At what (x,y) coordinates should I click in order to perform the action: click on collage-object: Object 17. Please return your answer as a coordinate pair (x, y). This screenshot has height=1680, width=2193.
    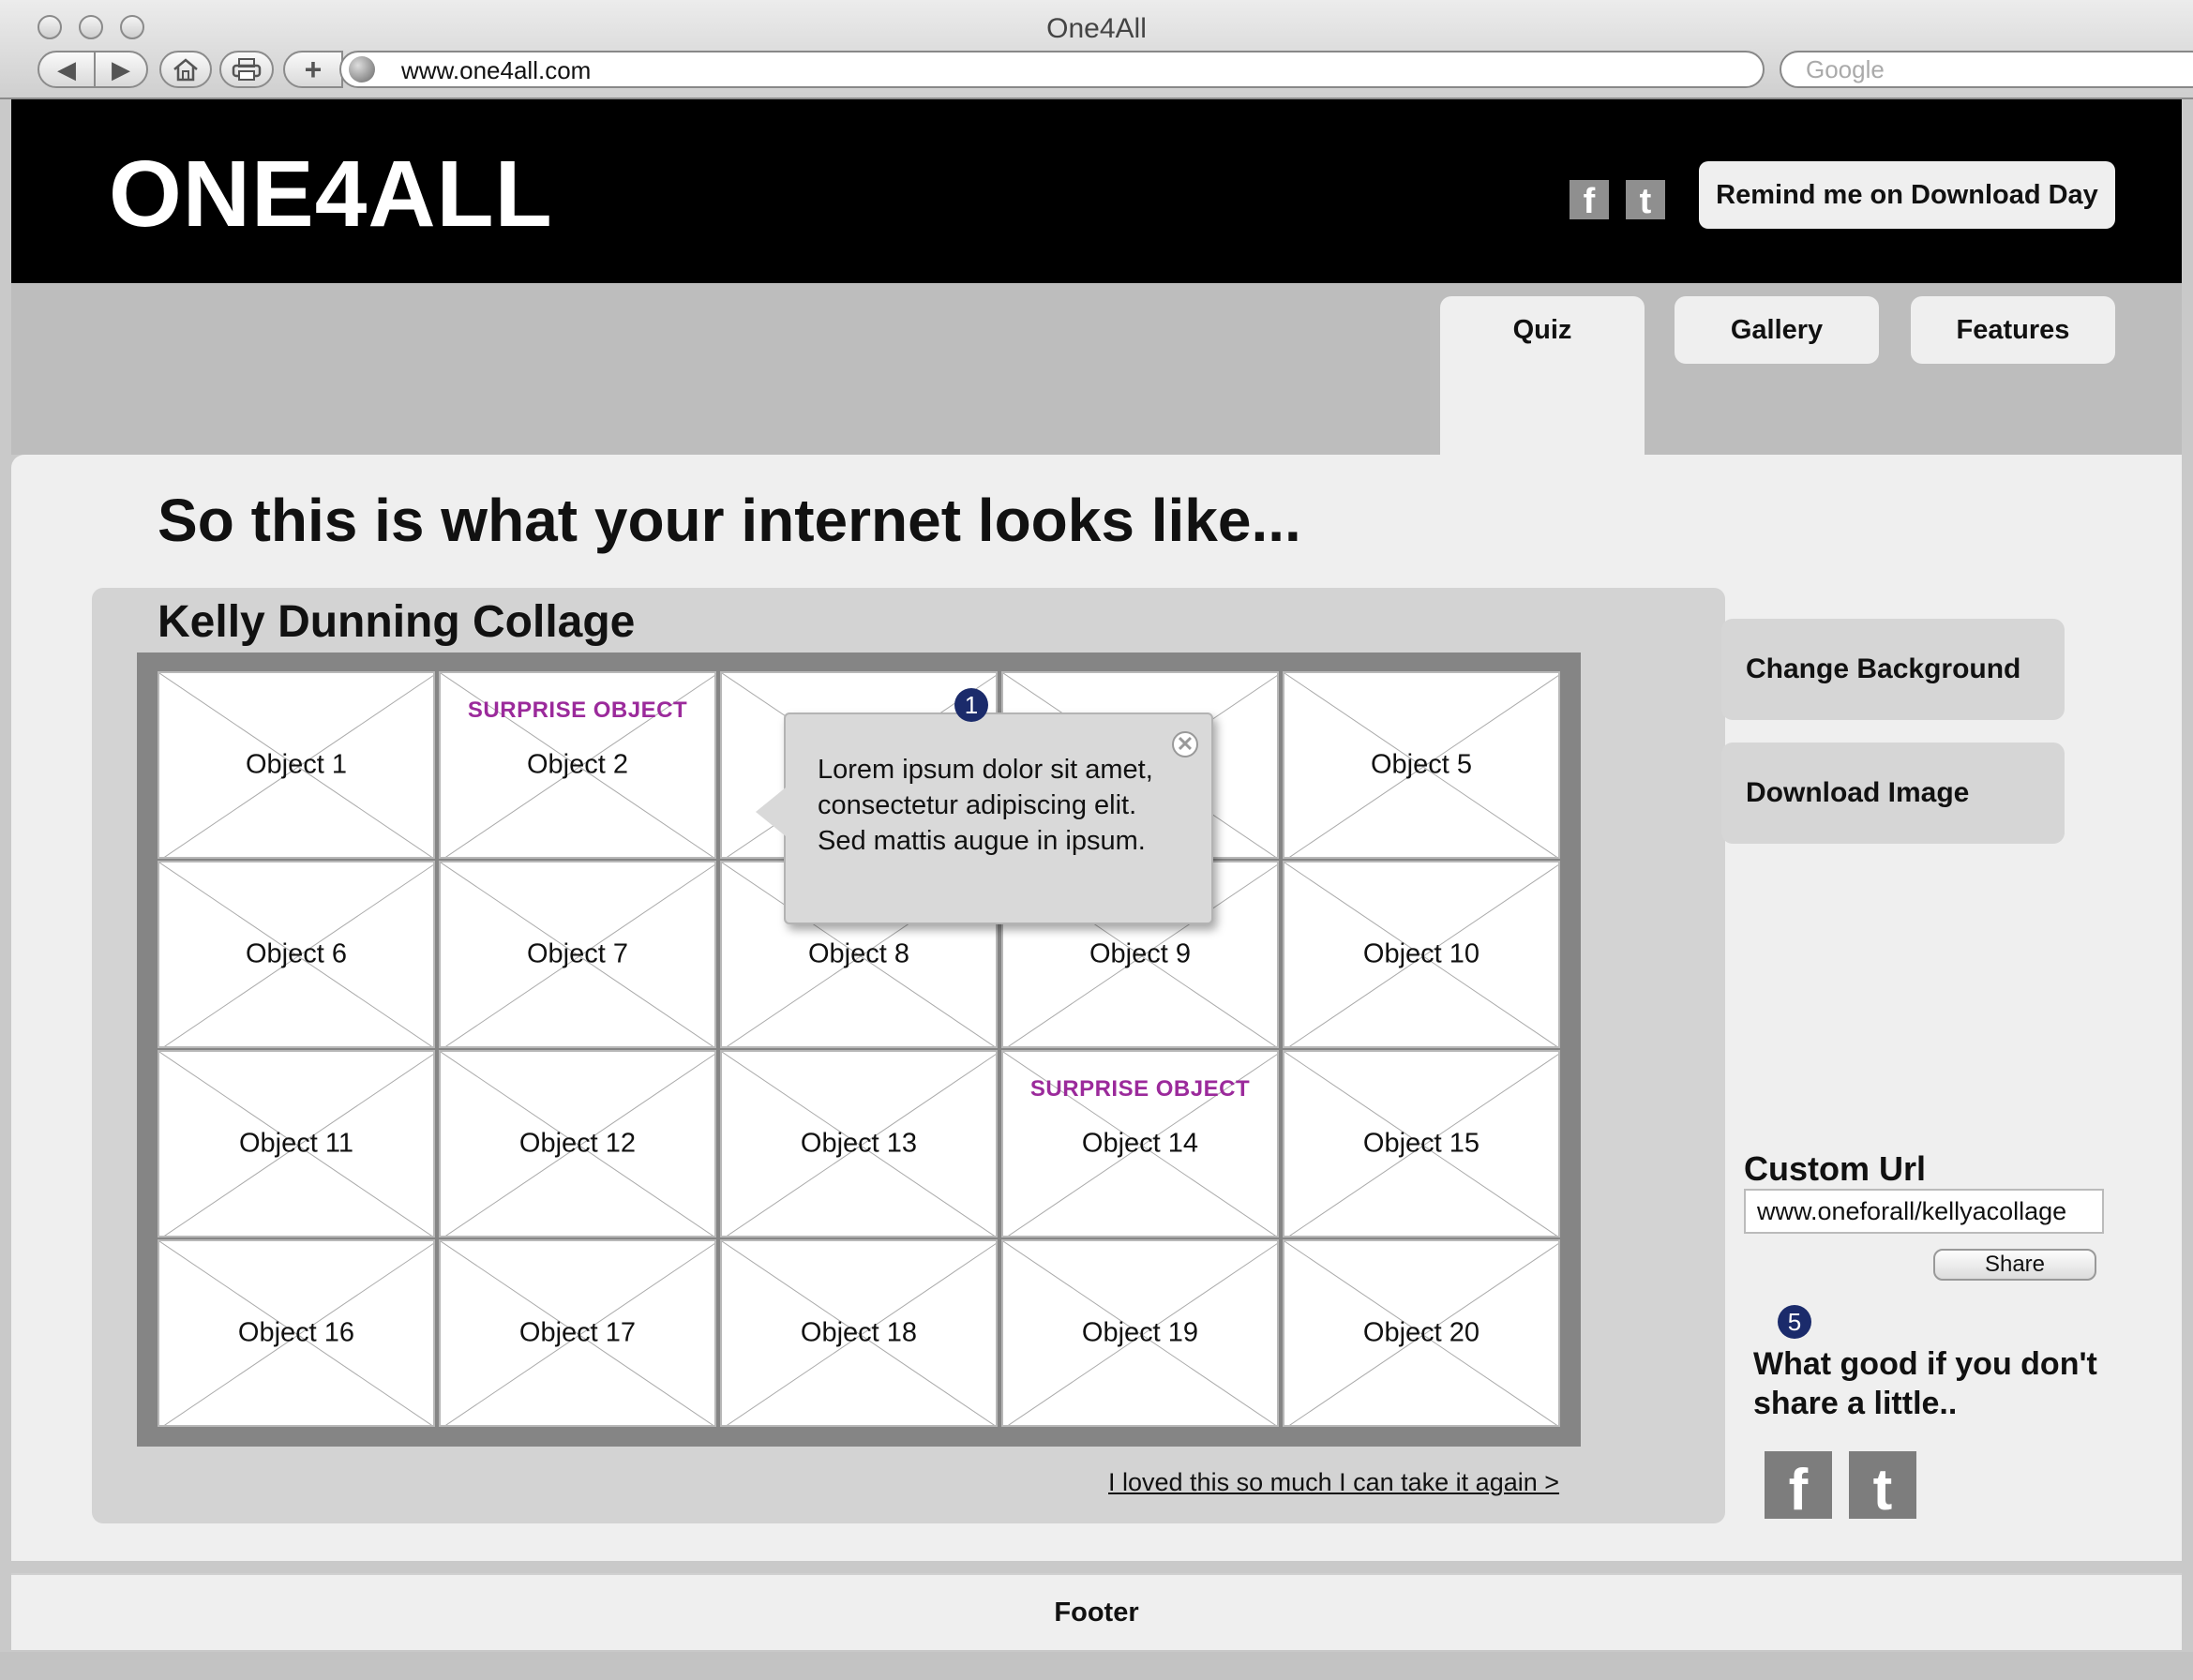
    Looking at the image, I should click on (578, 1333).